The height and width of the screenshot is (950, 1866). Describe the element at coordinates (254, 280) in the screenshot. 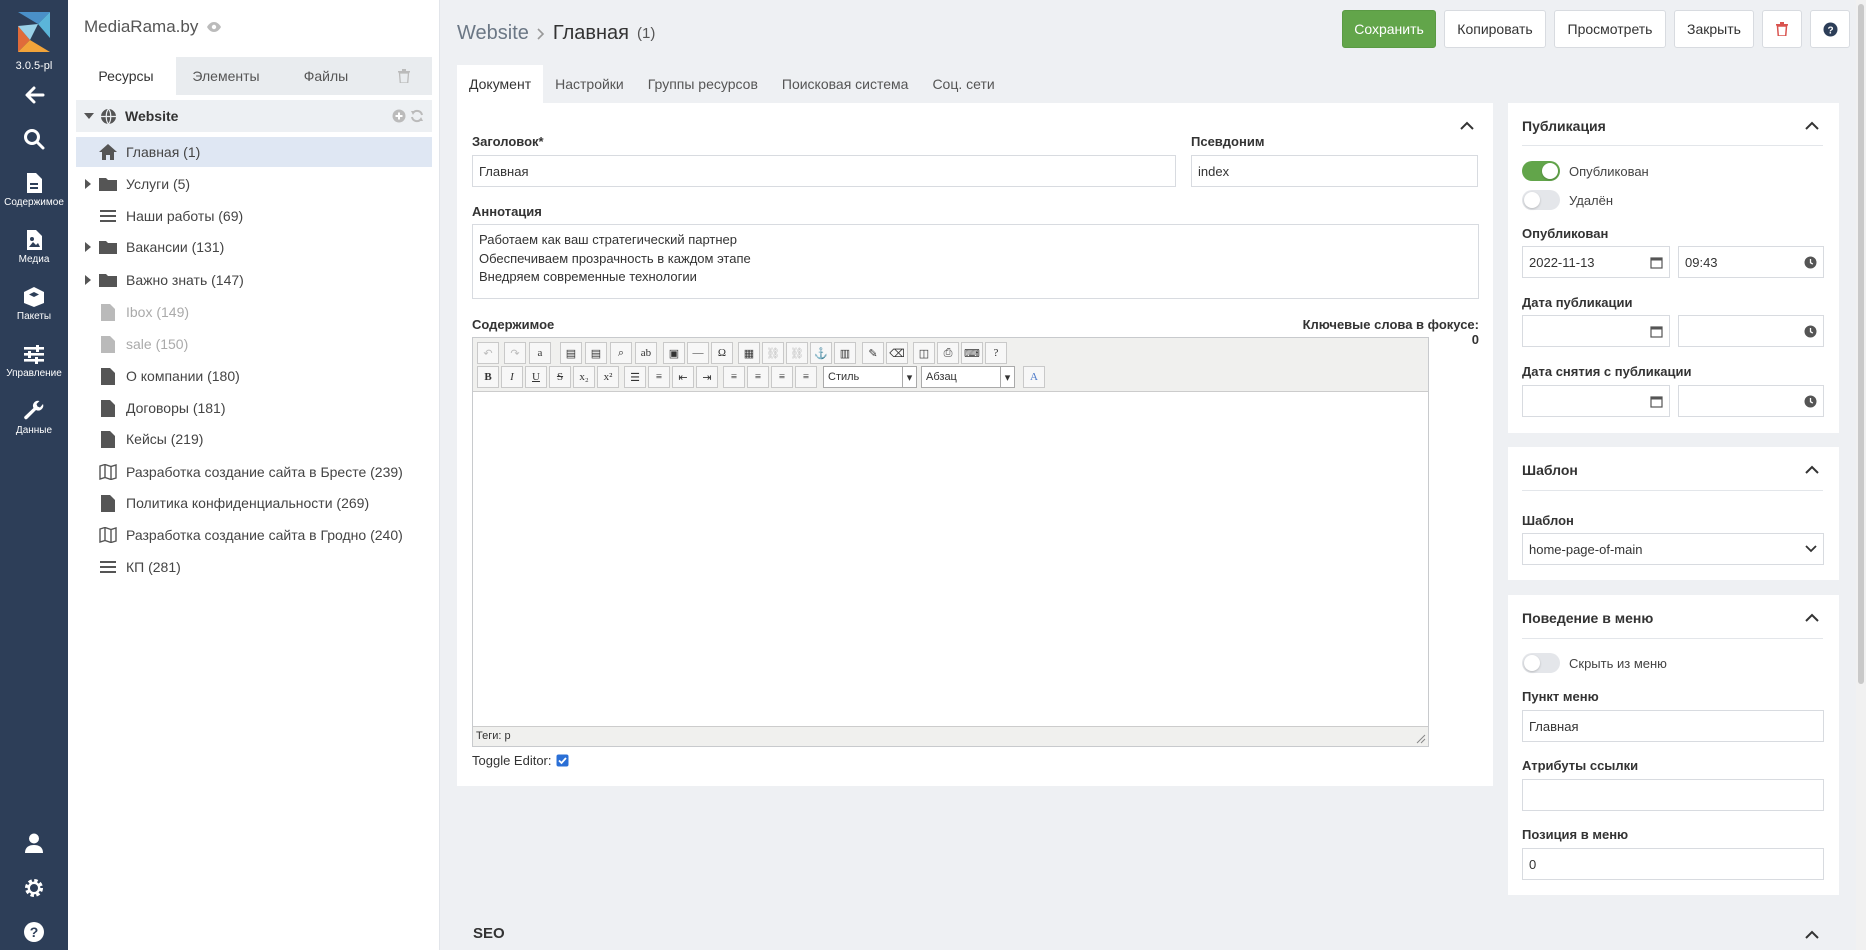

I see `tree-item: Важно знать (147)` at that location.